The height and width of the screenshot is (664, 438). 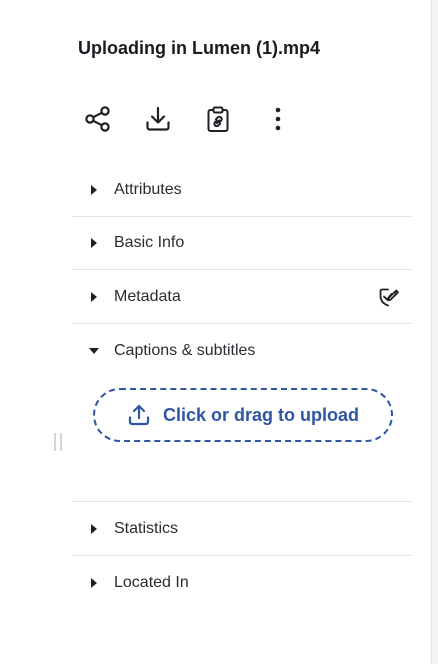 I want to click on section-label: Located In, so click(x=151, y=582).